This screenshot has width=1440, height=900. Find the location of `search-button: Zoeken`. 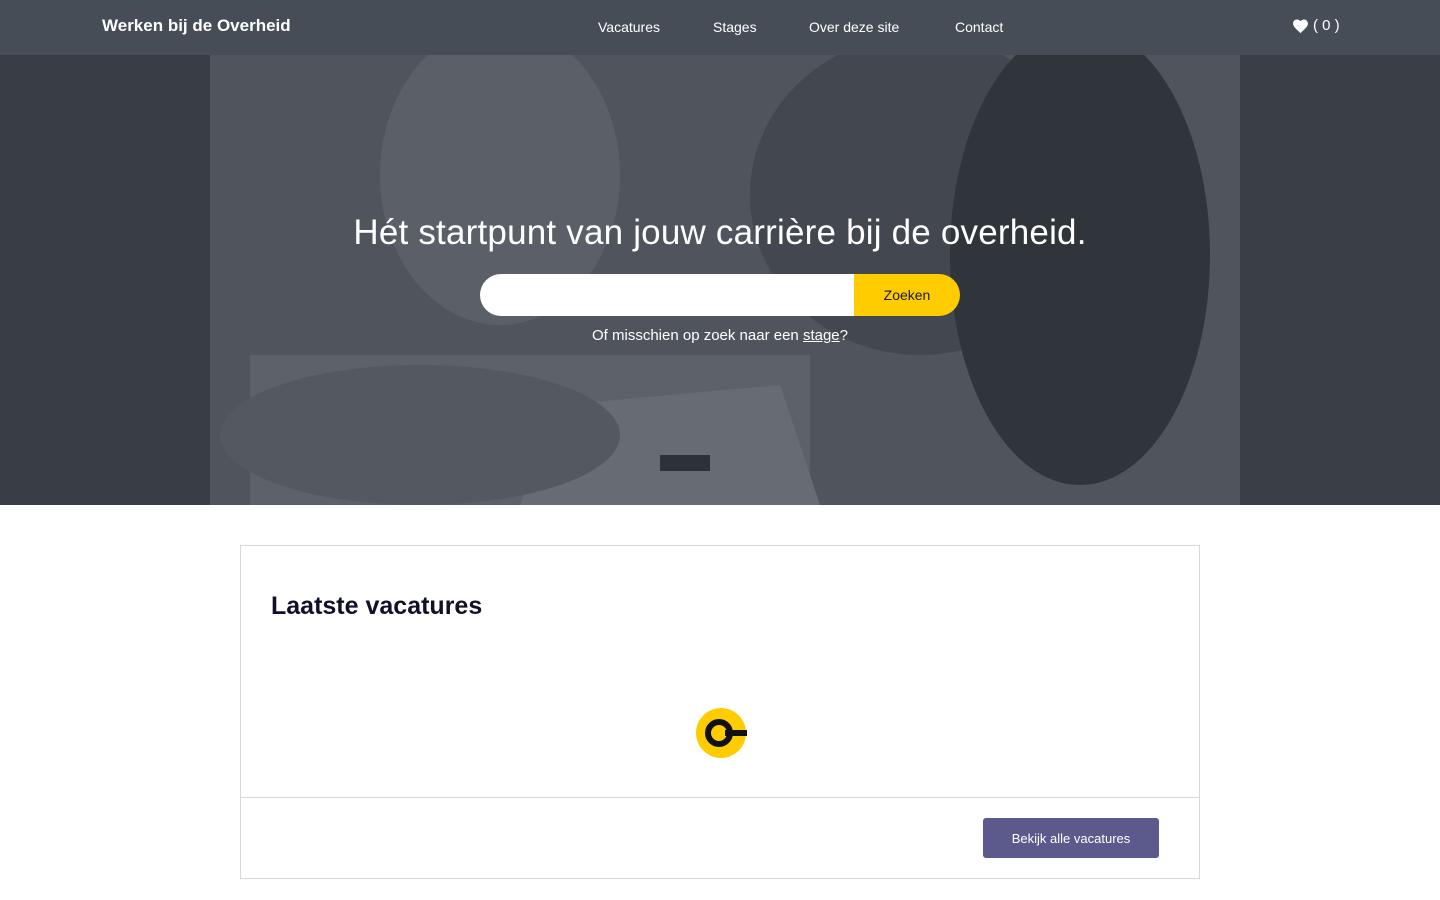

search-button: Zoeken is located at coordinates (907, 295).